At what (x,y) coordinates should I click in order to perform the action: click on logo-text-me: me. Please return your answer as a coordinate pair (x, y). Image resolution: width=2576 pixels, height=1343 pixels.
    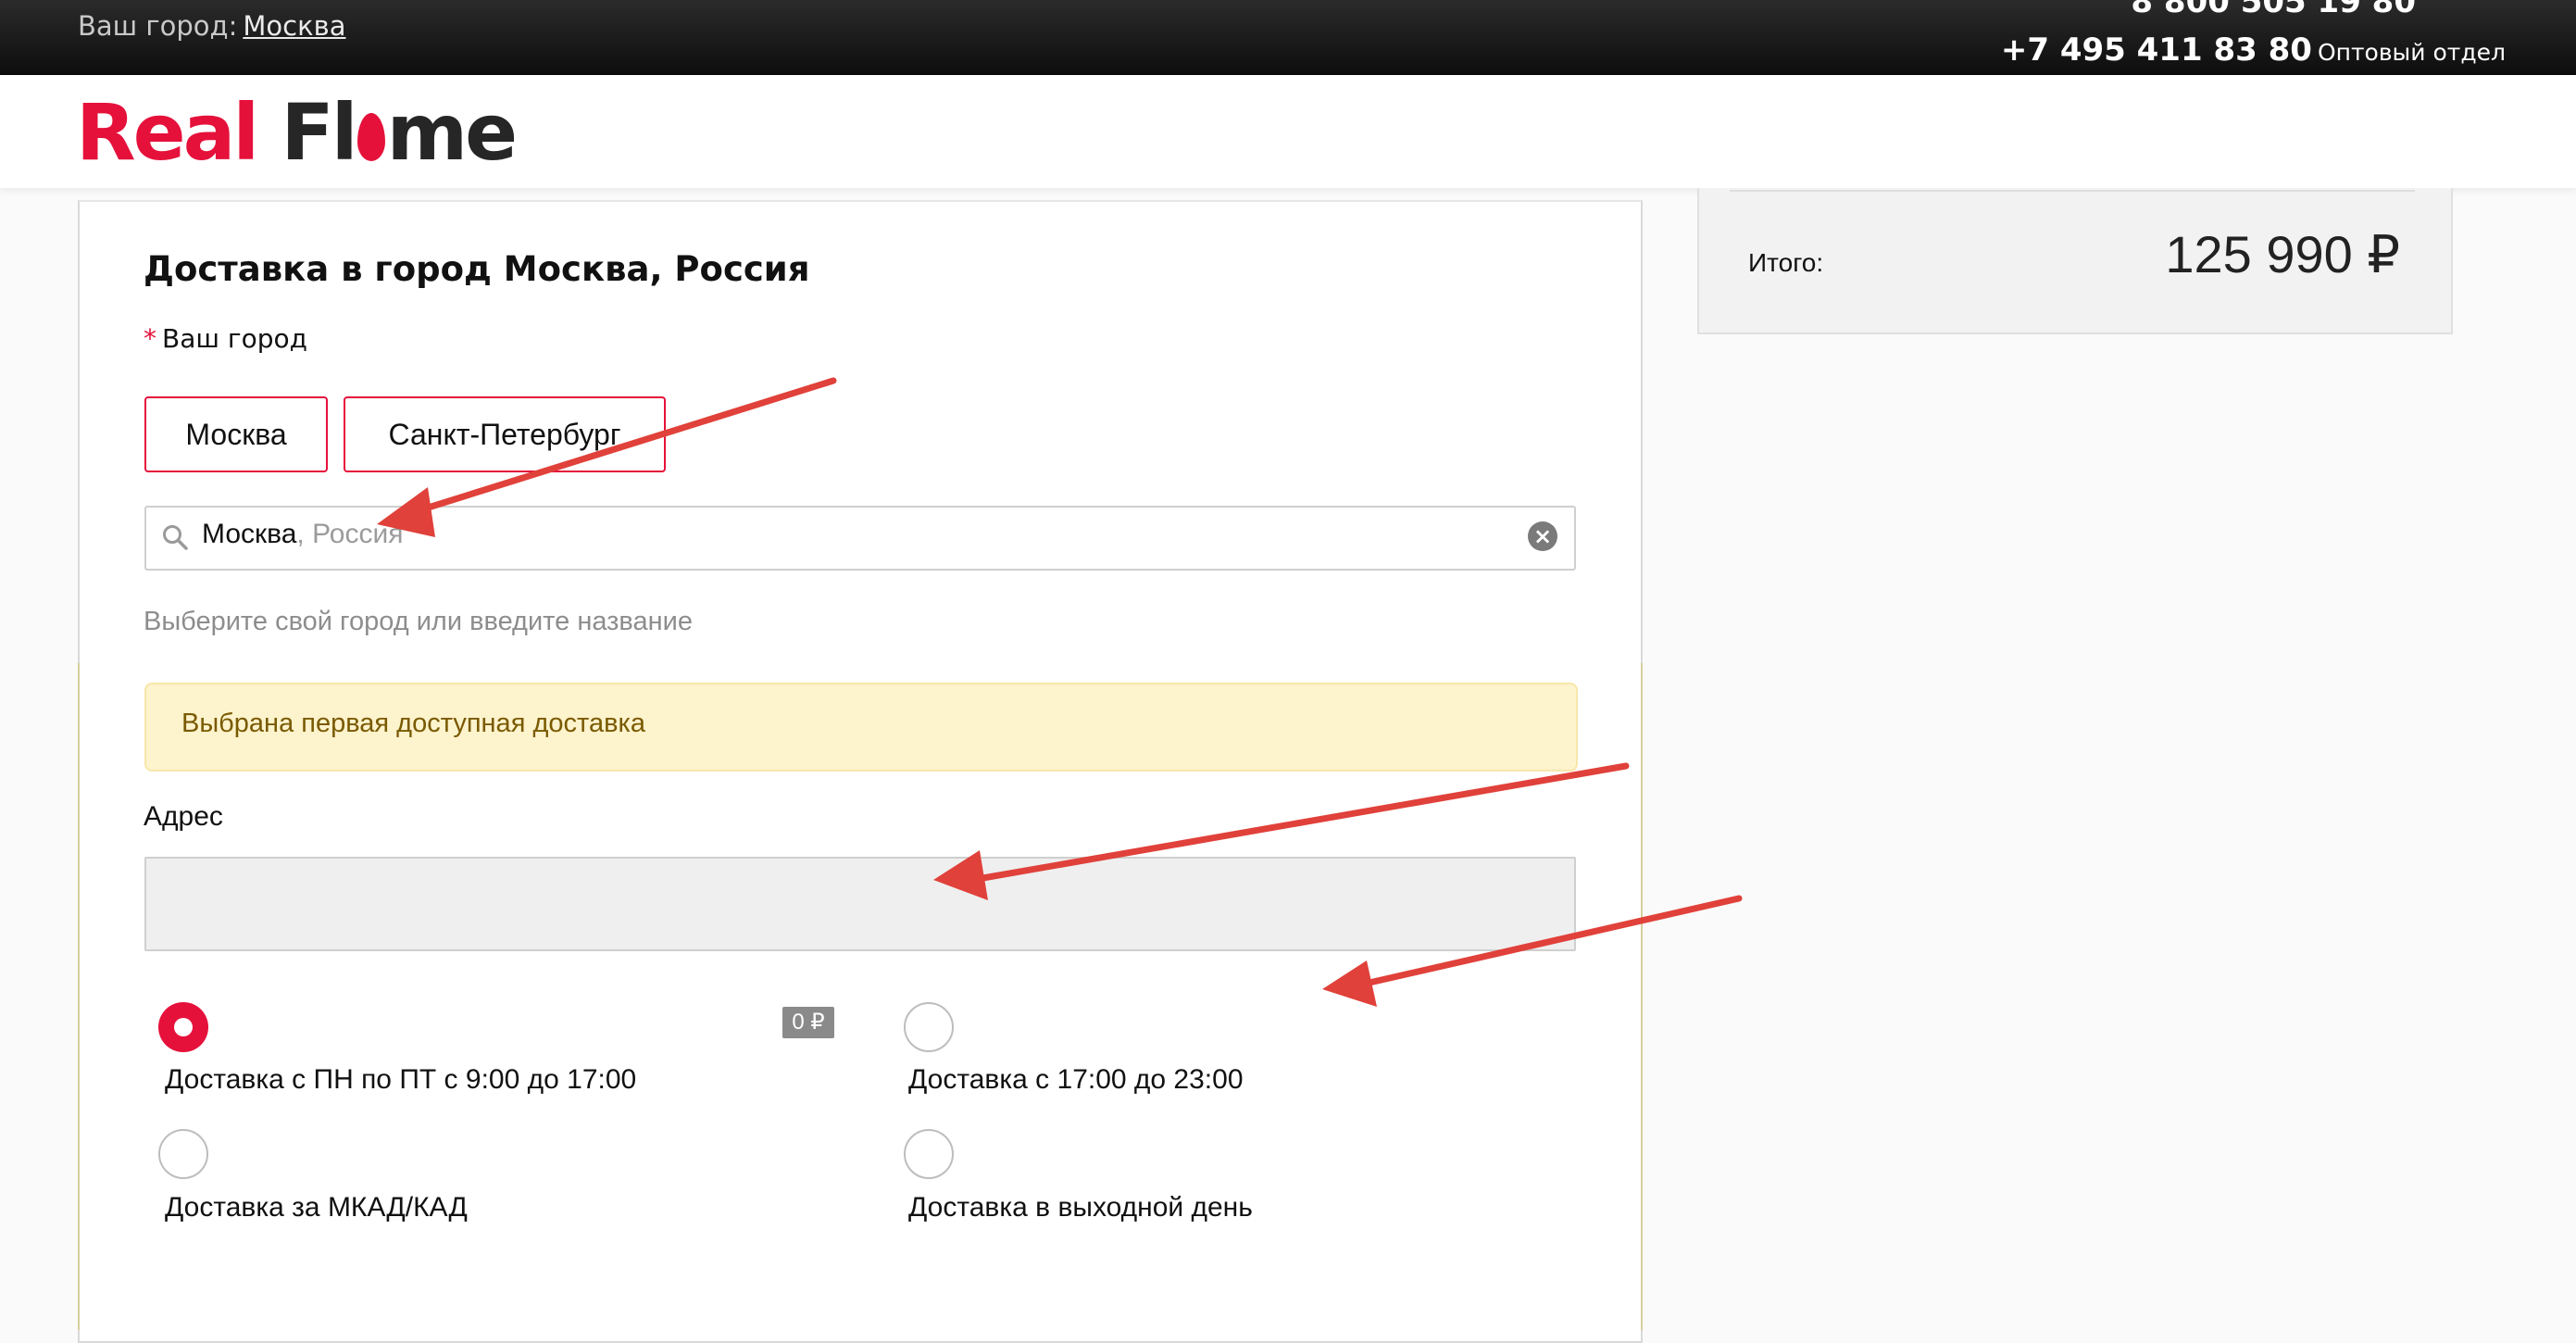
    Looking at the image, I should click on (452, 132).